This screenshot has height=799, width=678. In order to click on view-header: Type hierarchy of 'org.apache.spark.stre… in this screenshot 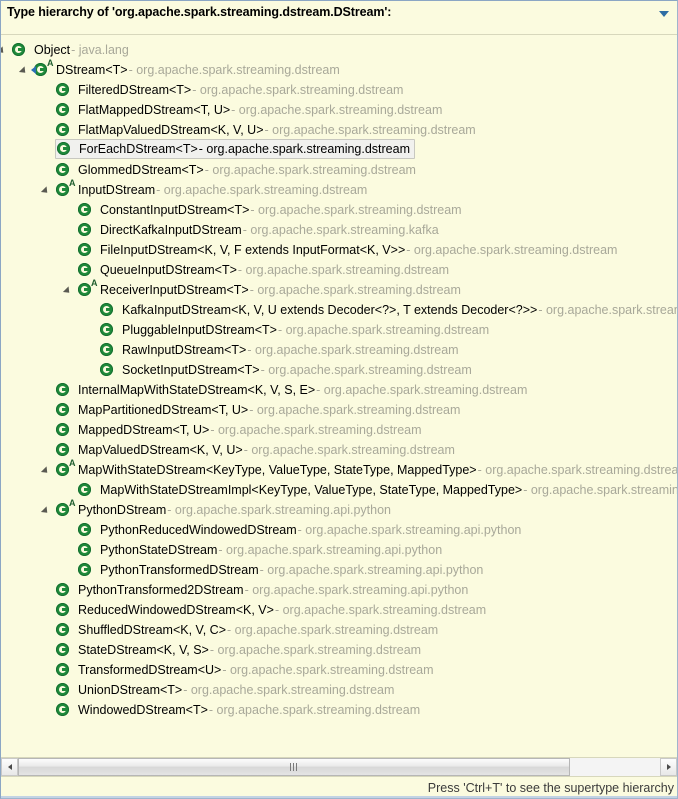, I will do `click(339, 18)`.